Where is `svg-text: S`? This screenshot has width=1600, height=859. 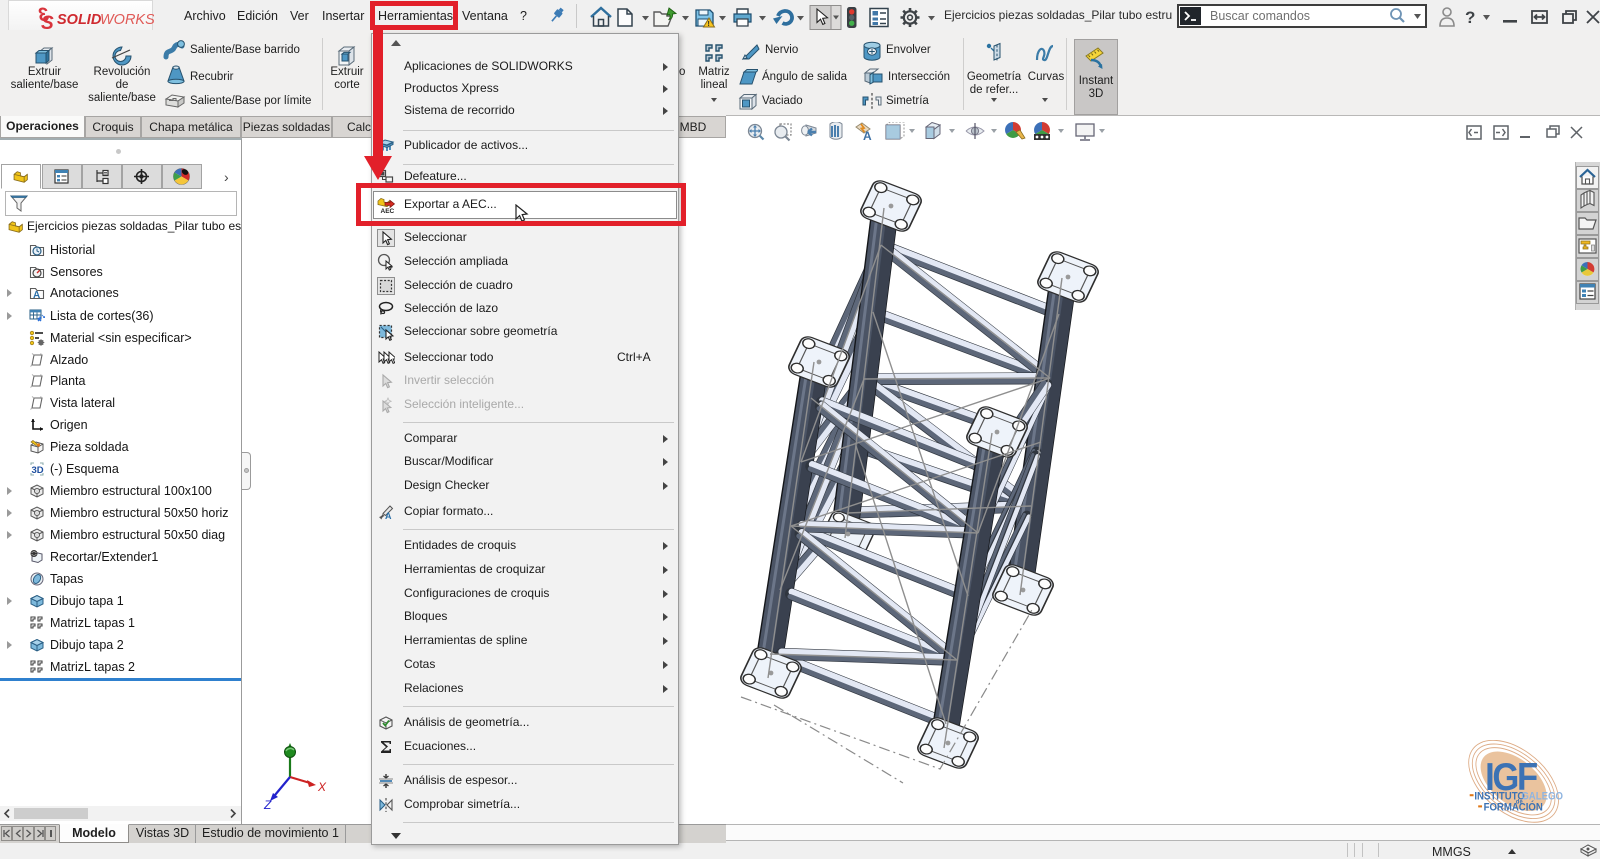
svg-text: S is located at coordinates (47, 21).